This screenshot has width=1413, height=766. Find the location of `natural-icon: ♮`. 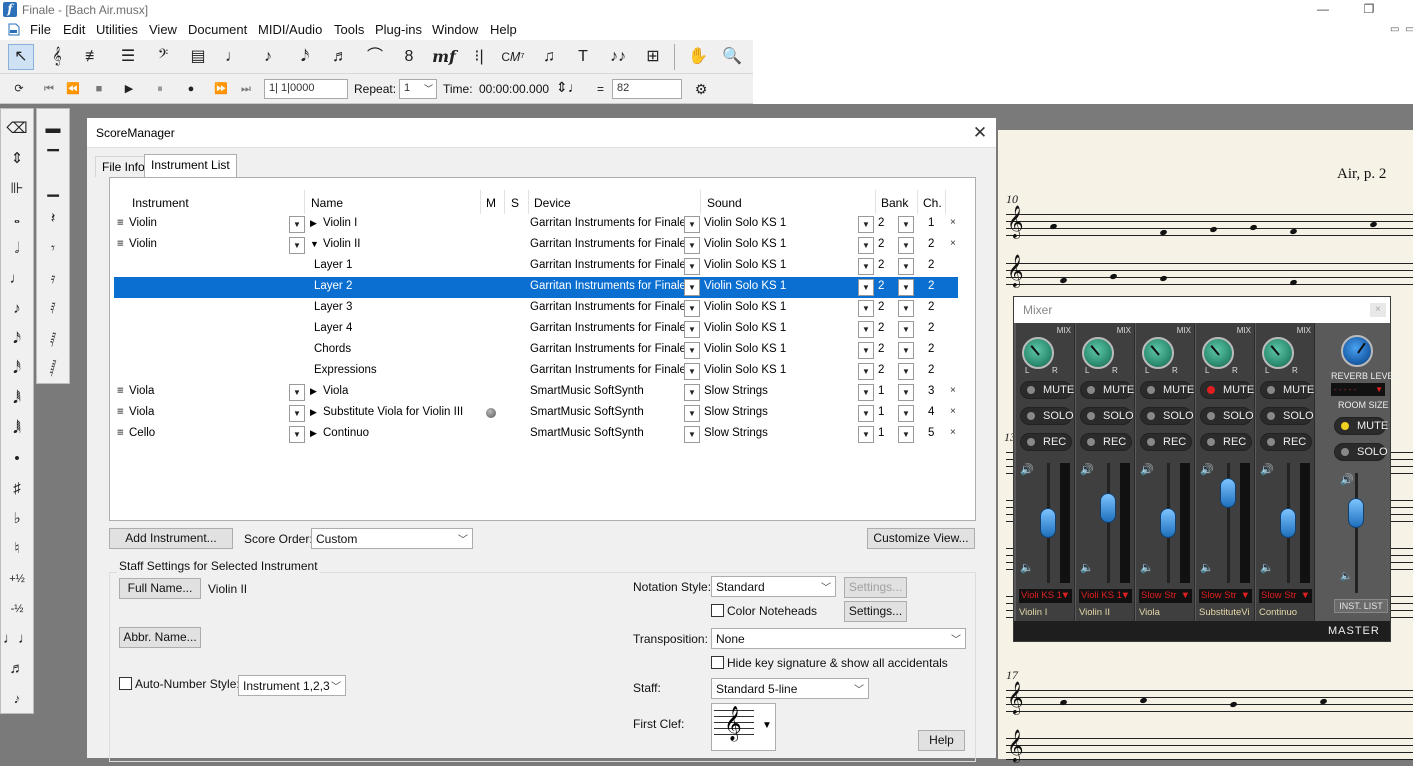

natural-icon: ♮ is located at coordinates (17, 549).